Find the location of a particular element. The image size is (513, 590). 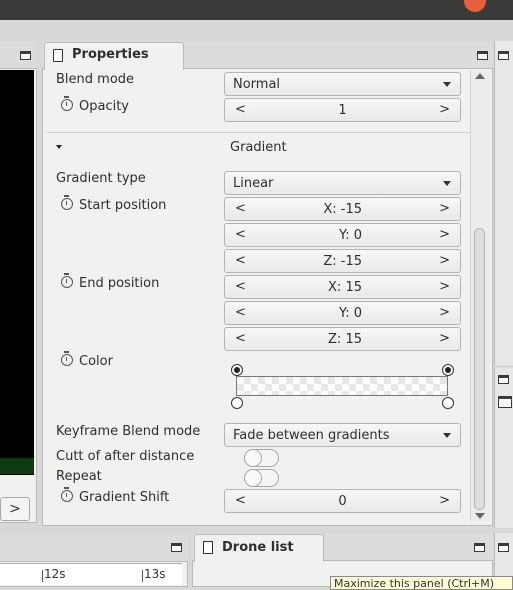

gradient-color-bar is located at coordinates (342, 386).